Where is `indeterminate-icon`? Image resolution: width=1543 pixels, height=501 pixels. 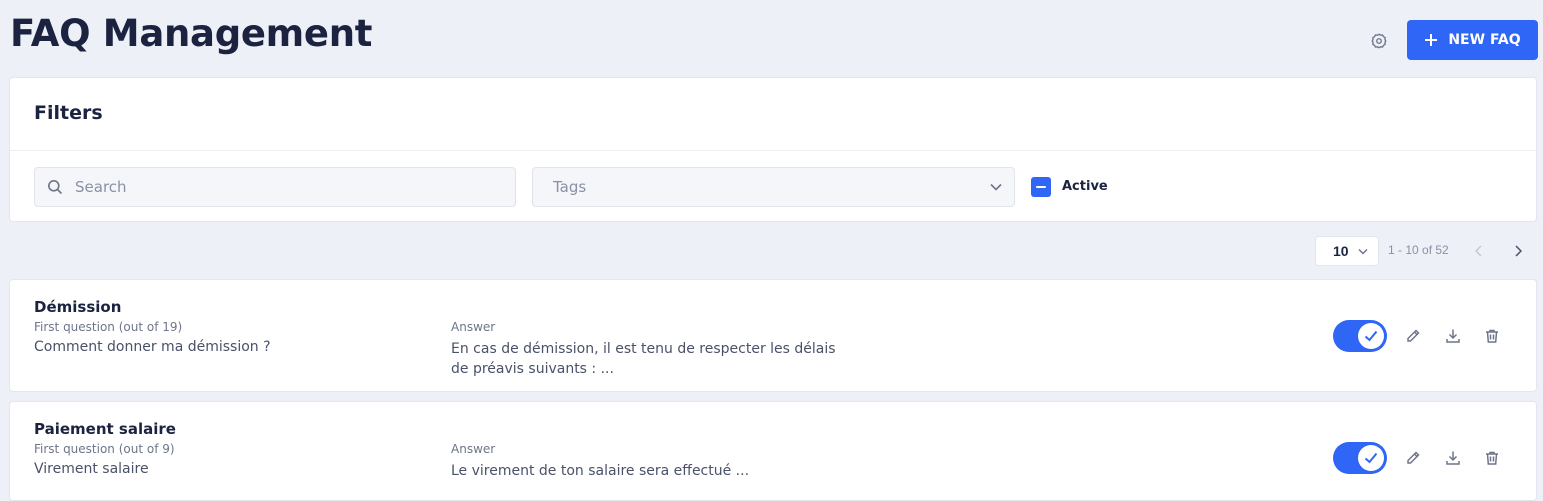
indeterminate-icon is located at coordinates (1041, 187).